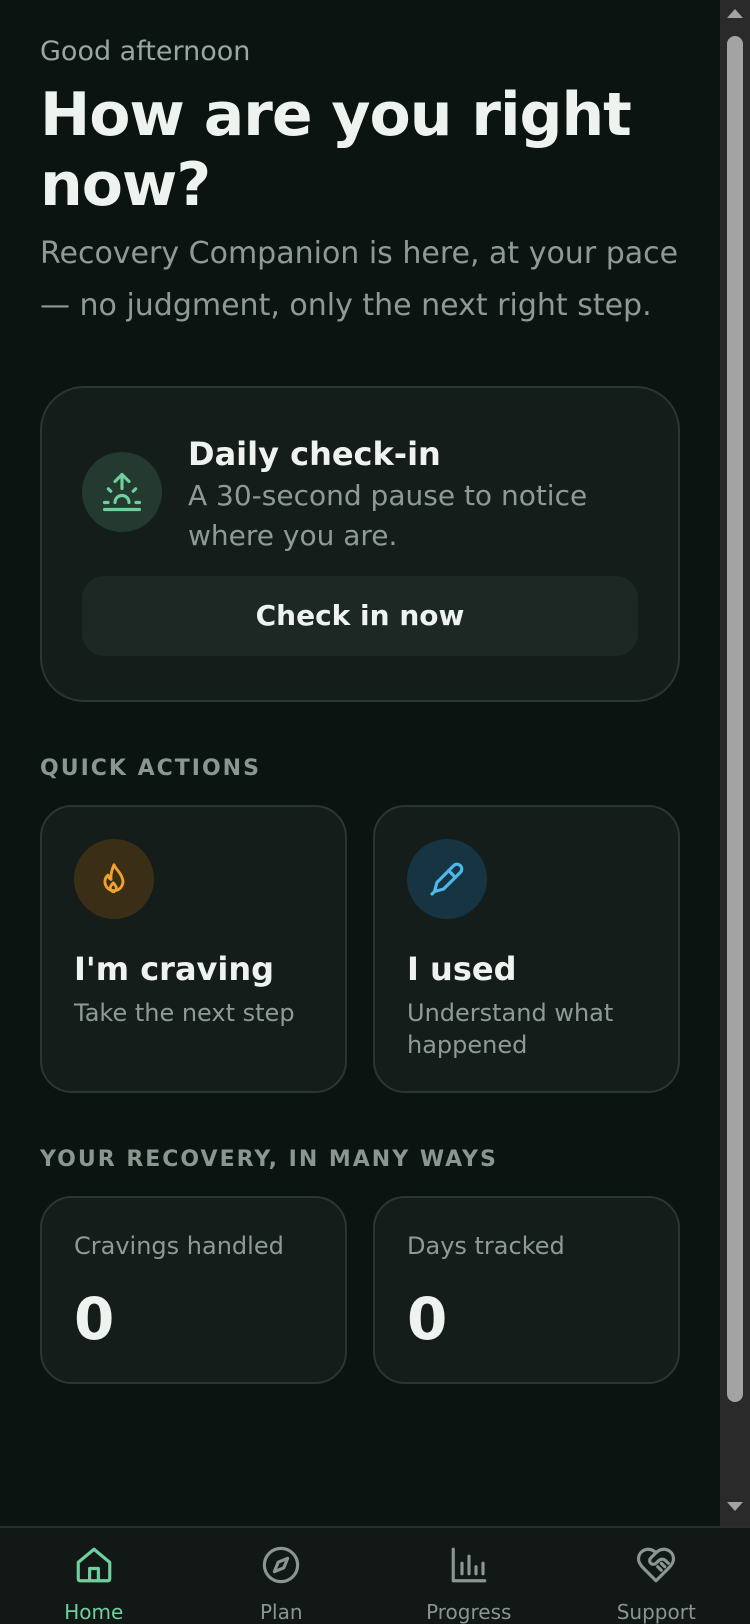 Image resolution: width=750 pixels, height=1624 pixels. I want to click on nav-item-progress: Progress, so click(469, 1576).